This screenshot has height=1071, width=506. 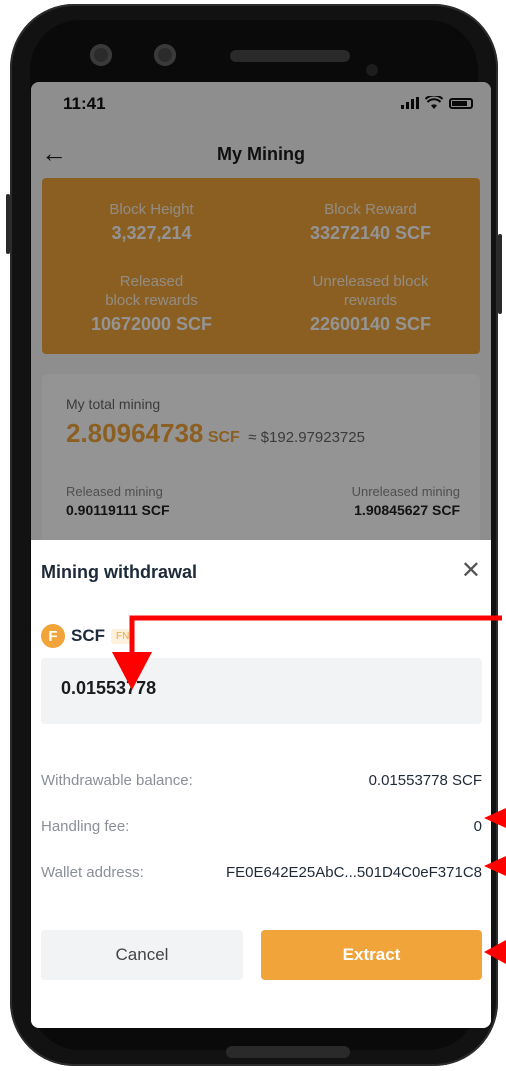 What do you see at coordinates (251, 688) in the screenshot?
I see `amount-input` at bounding box center [251, 688].